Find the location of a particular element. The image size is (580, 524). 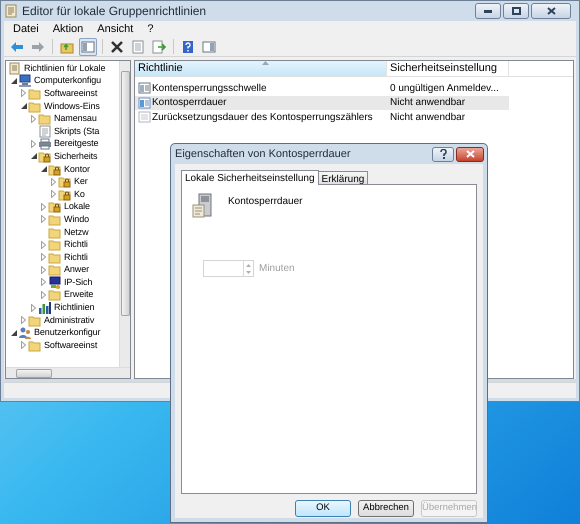

menu-item: Ansicht is located at coordinates (115, 29).